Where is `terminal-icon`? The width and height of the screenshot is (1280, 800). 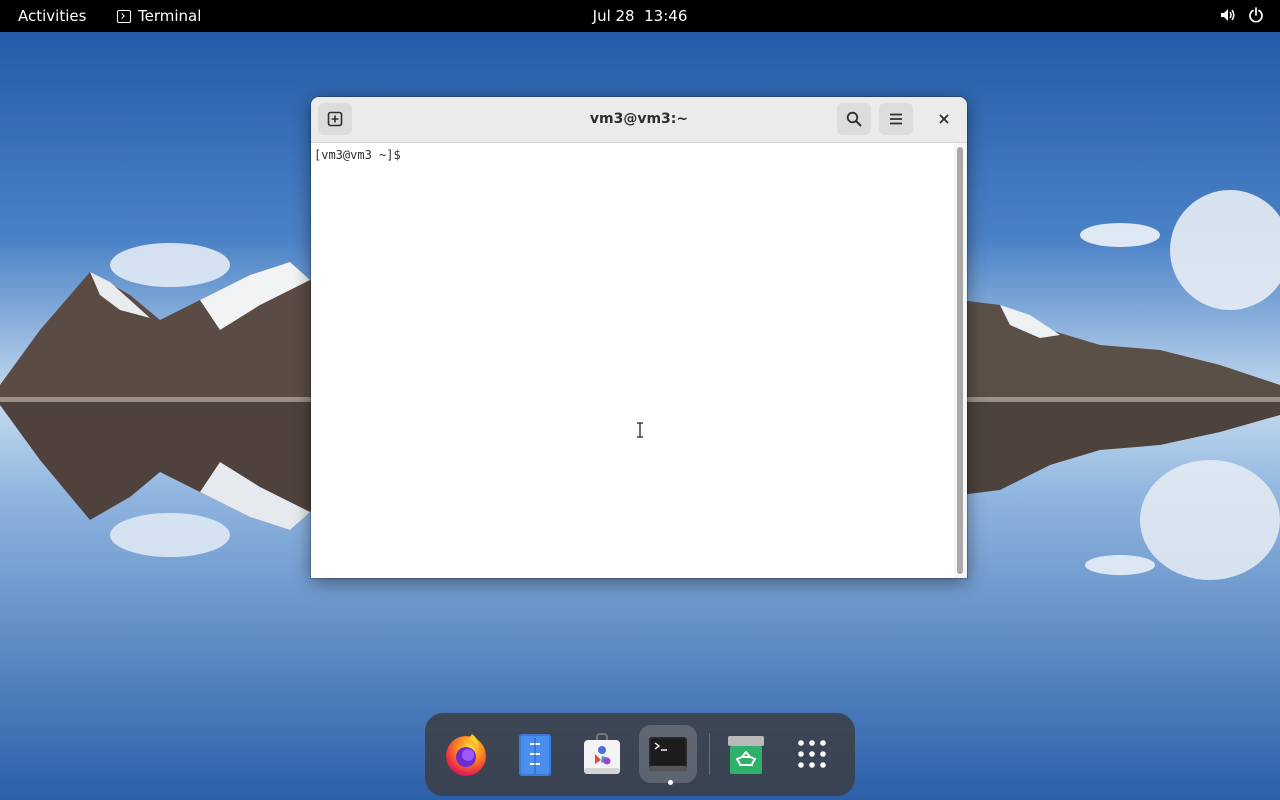 terminal-icon is located at coordinates (668, 754).